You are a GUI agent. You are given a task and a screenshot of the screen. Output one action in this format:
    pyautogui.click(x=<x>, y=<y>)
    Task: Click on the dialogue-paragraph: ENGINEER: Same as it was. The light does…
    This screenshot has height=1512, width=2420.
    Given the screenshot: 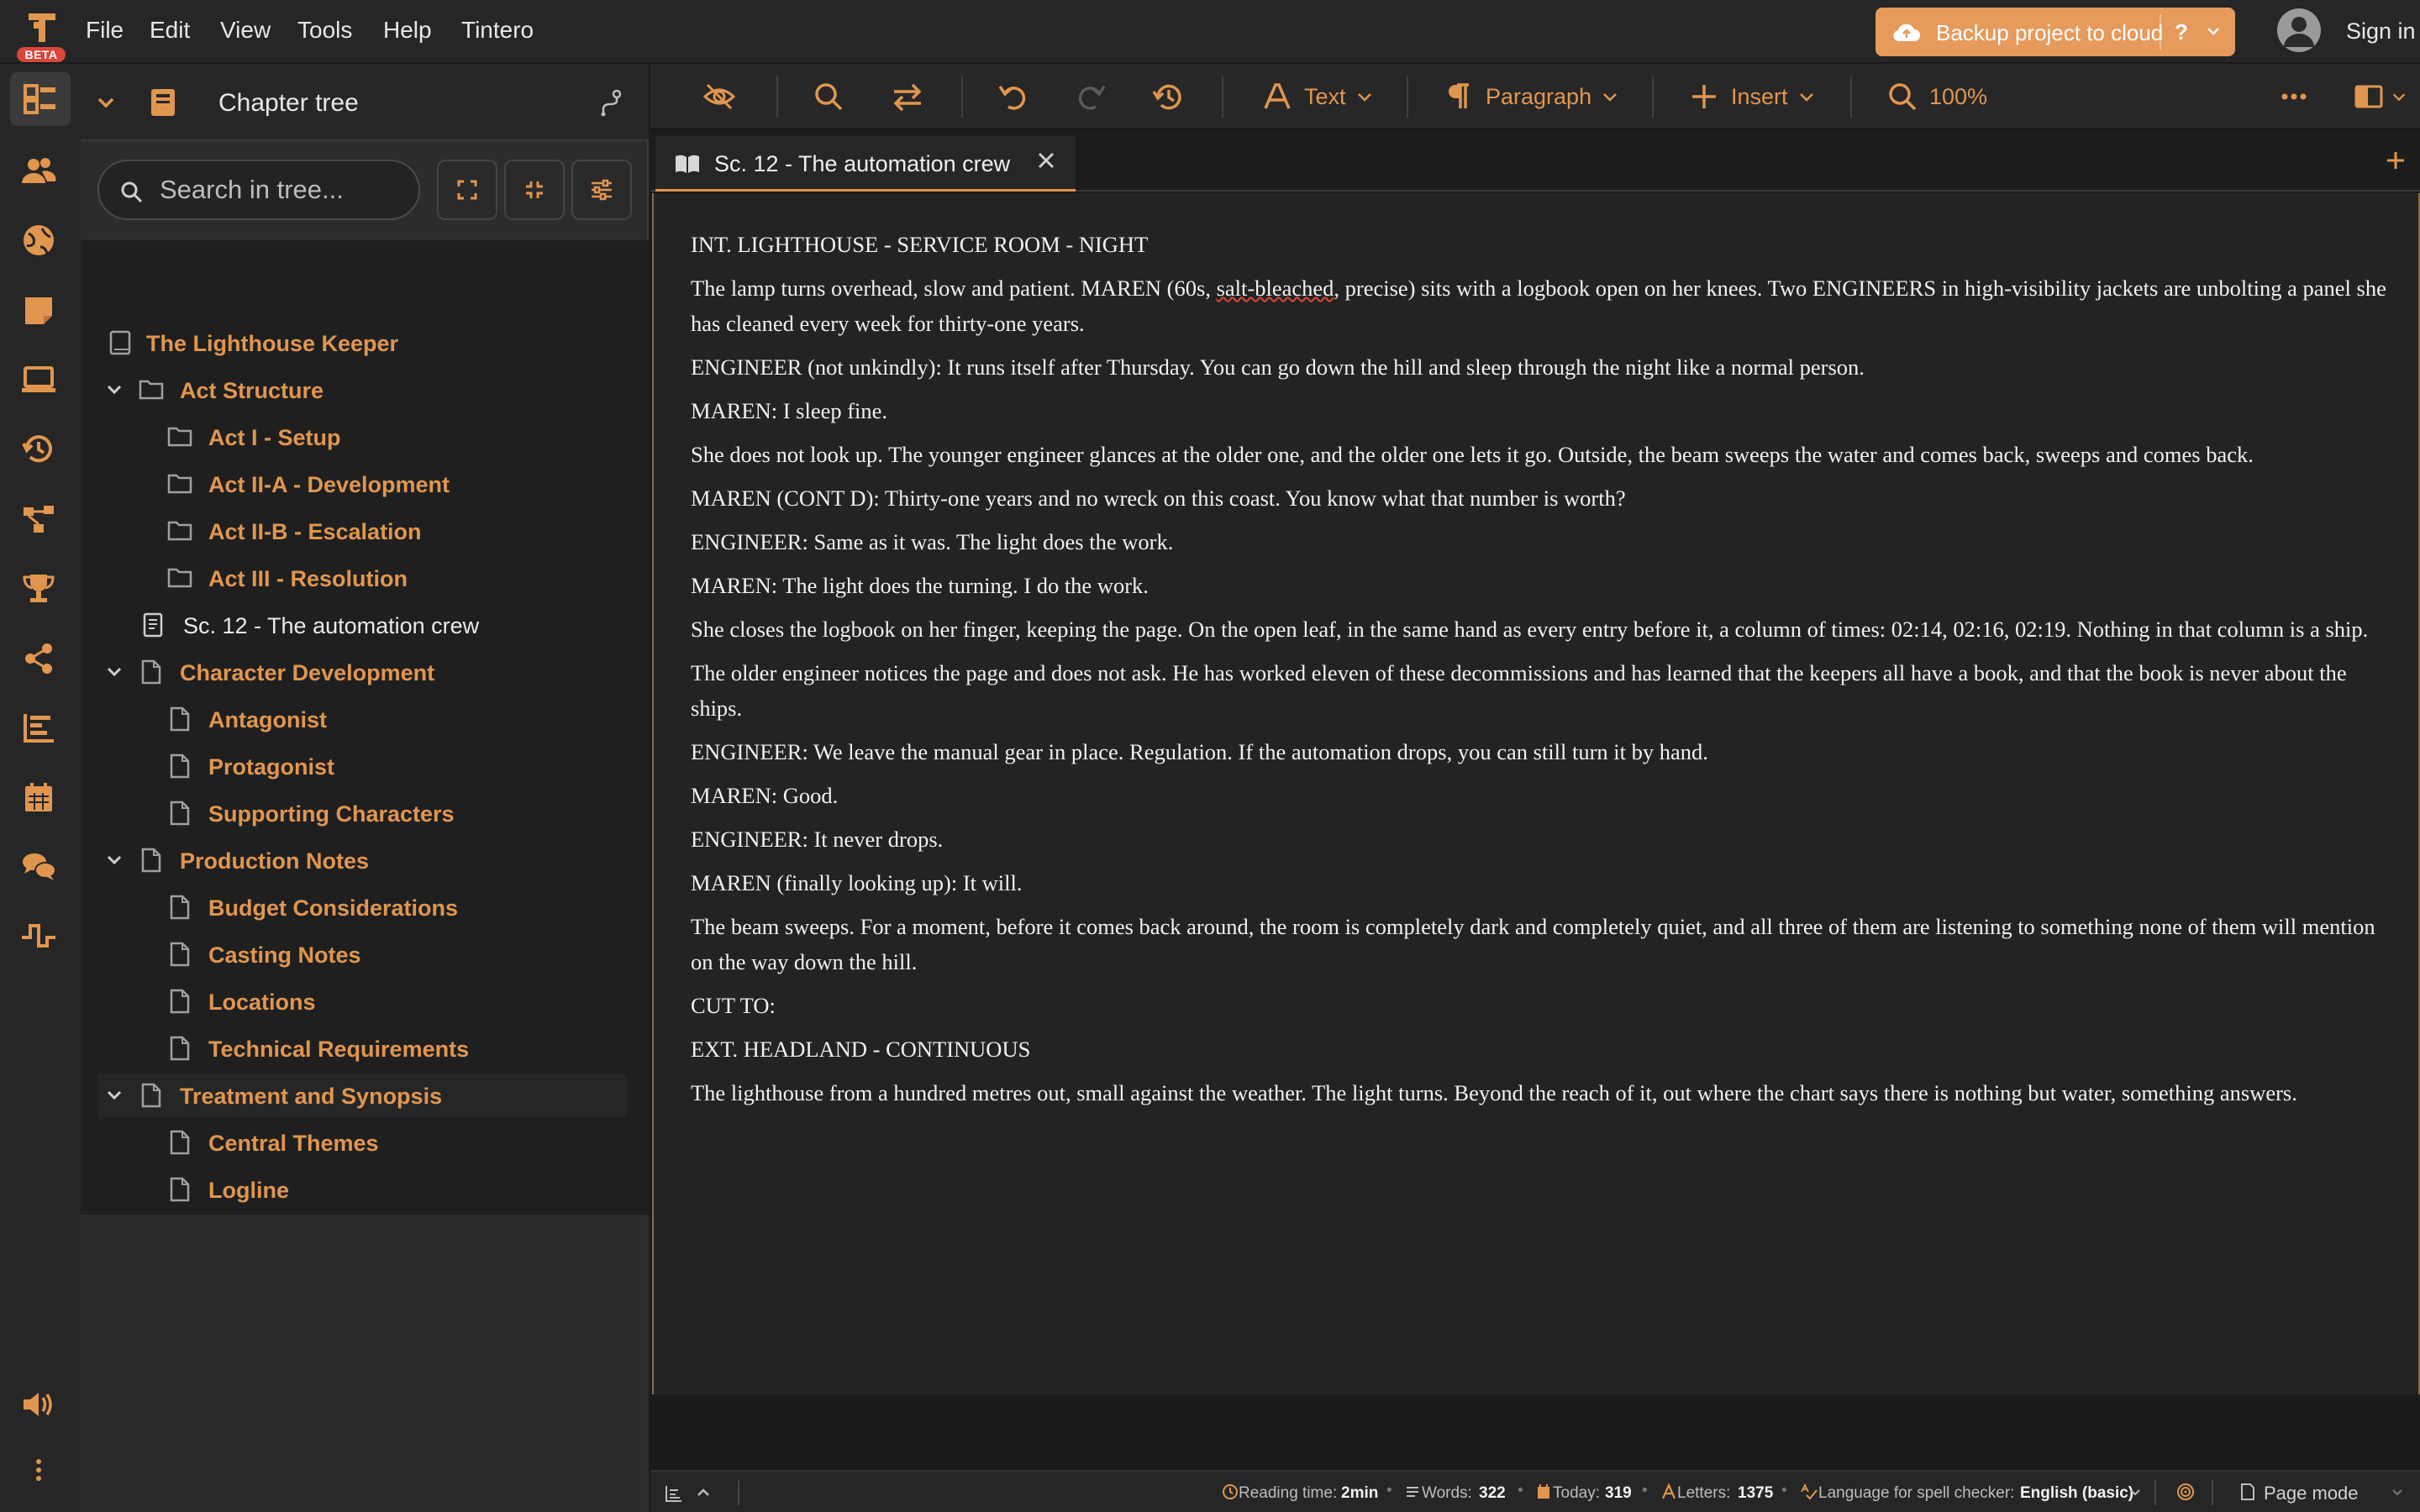 What is the action you would take?
    pyautogui.click(x=932, y=541)
    